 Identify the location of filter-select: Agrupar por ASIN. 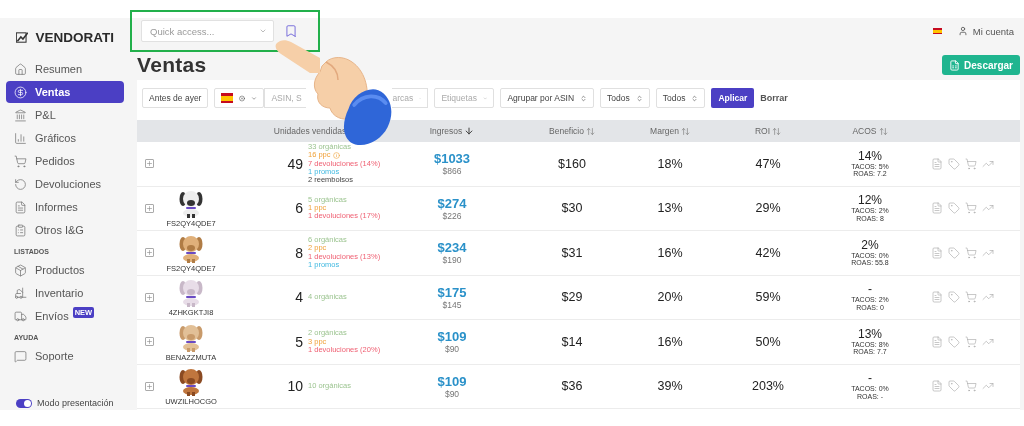
(547, 98).